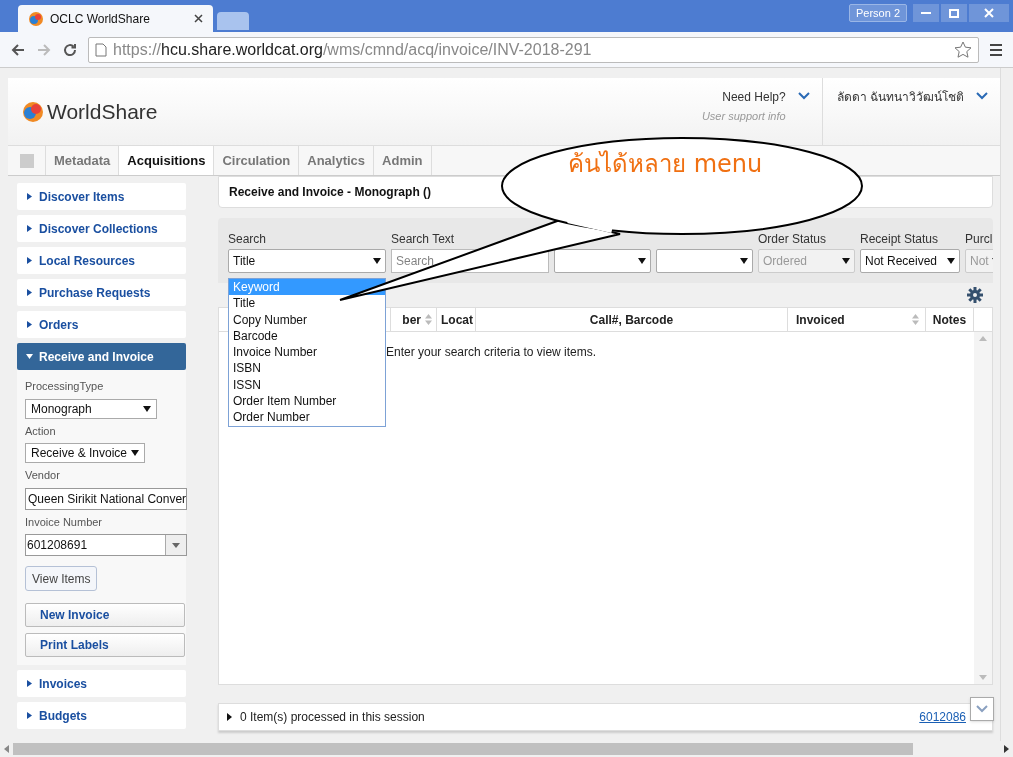  Describe the element at coordinates (115, 18) in the screenshot. I see `browser-tab: OCLC WorldShare` at that location.